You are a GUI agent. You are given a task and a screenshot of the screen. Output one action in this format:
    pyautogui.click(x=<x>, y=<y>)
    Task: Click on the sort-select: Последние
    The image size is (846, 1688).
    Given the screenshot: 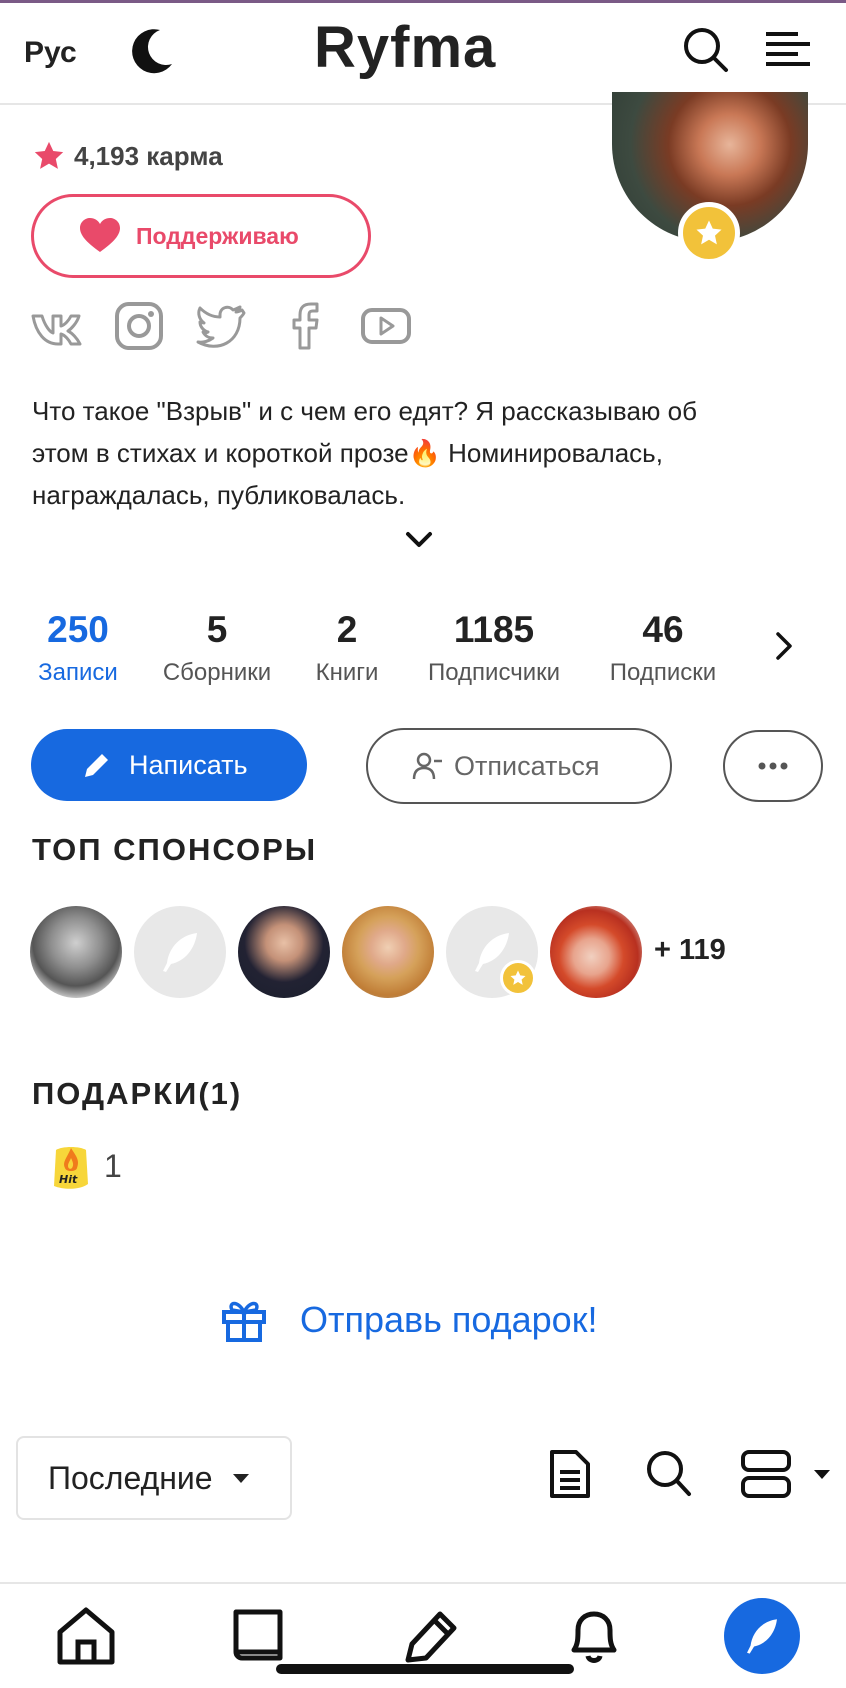 What is the action you would take?
    pyautogui.click(x=154, y=1478)
    